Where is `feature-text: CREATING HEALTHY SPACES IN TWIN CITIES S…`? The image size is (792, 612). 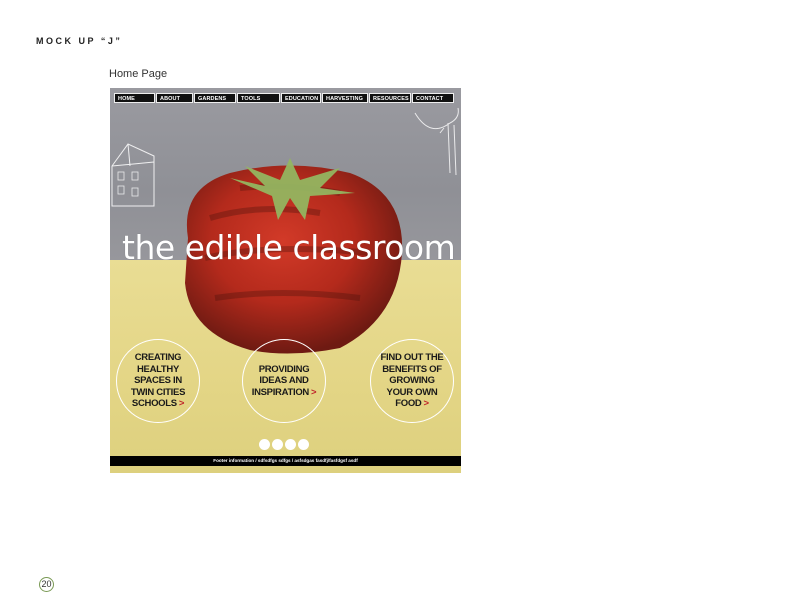 feature-text: CREATING HEALTHY SPACES IN TWIN CITIES S… is located at coordinates (158, 381).